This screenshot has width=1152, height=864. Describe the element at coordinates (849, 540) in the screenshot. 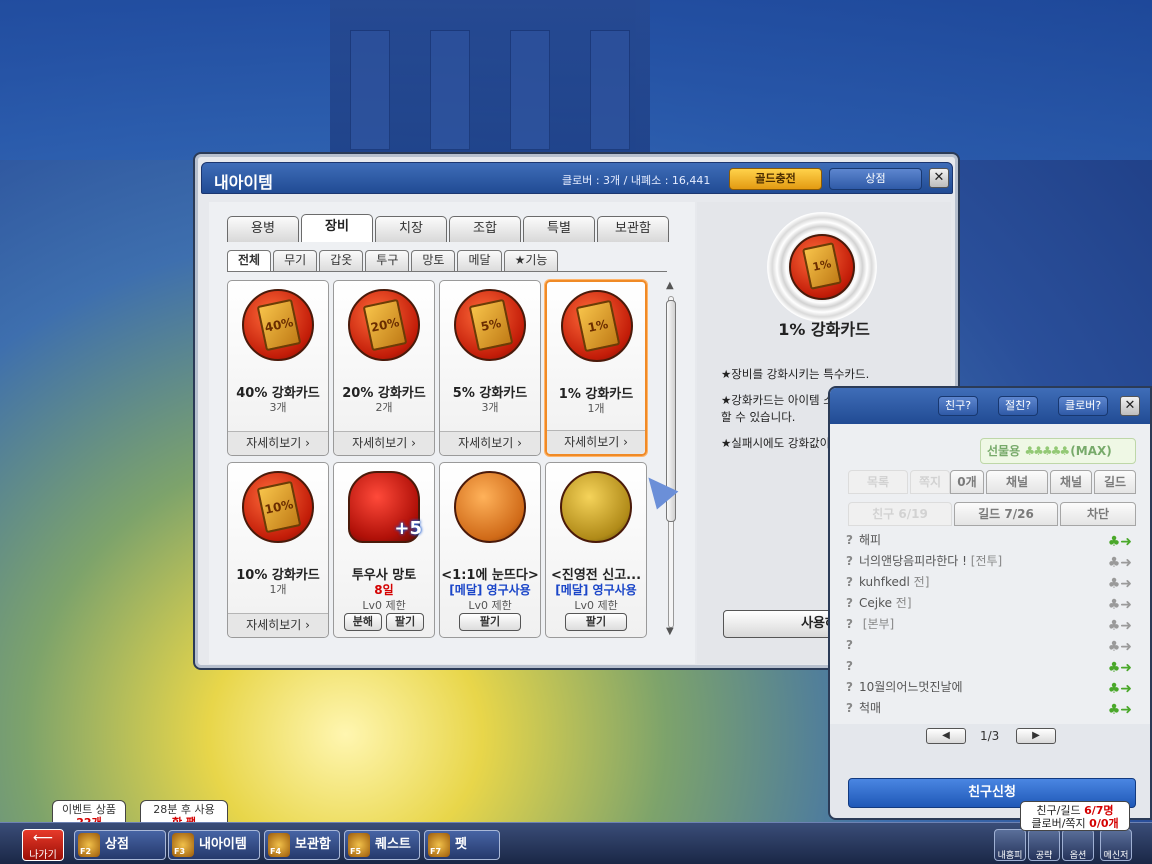

I see `unknown-icon: ?` at that location.